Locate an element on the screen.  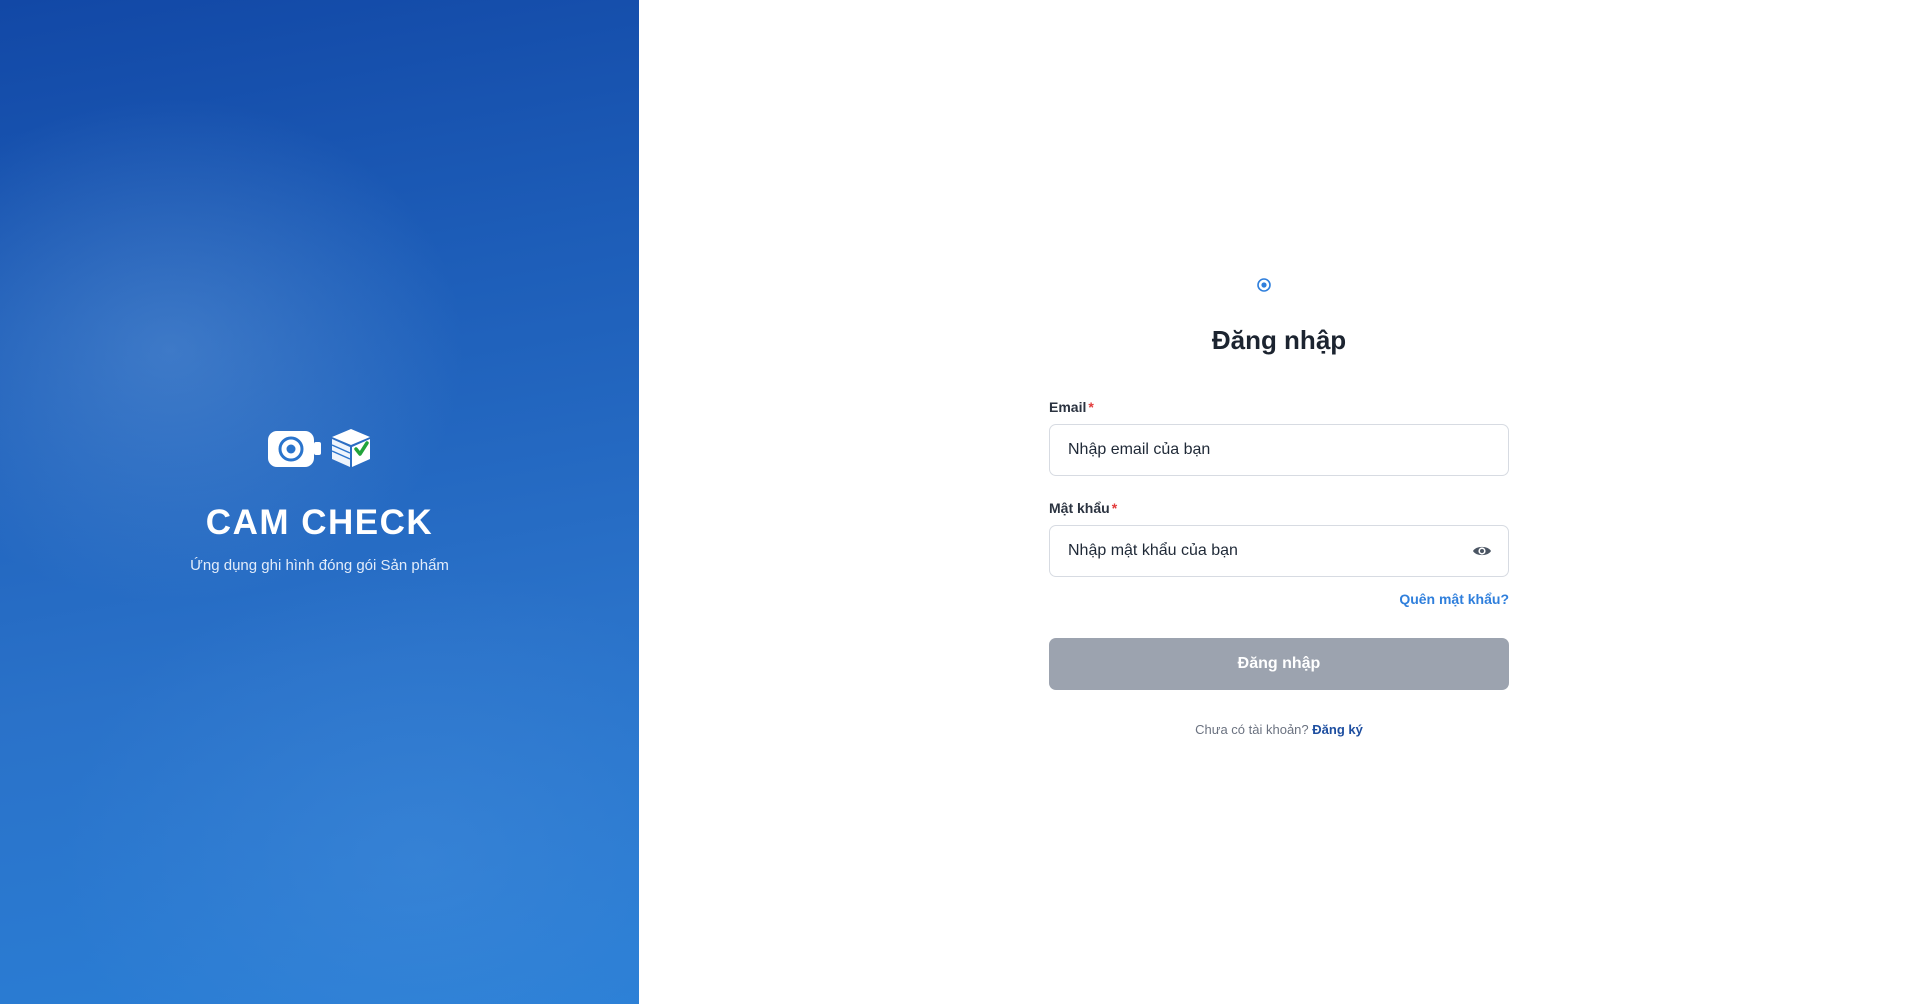
eye-icon is located at coordinates (1482, 553).